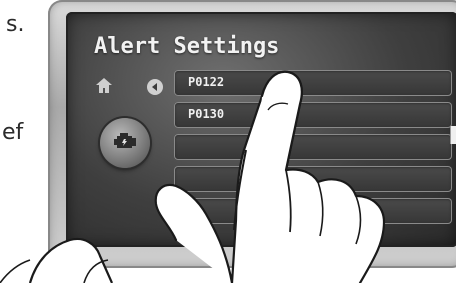 The image size is (456, 283). What do you see at coordinates (155, 87) in the screenshot?
I see `back-arrow-icon` at bounding box center [155, 87].